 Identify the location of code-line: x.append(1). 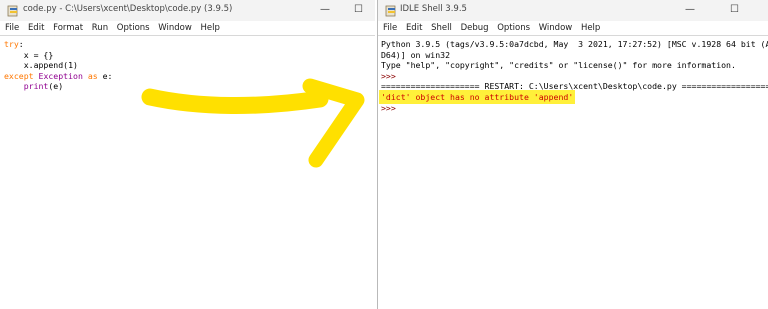
(41, 65).